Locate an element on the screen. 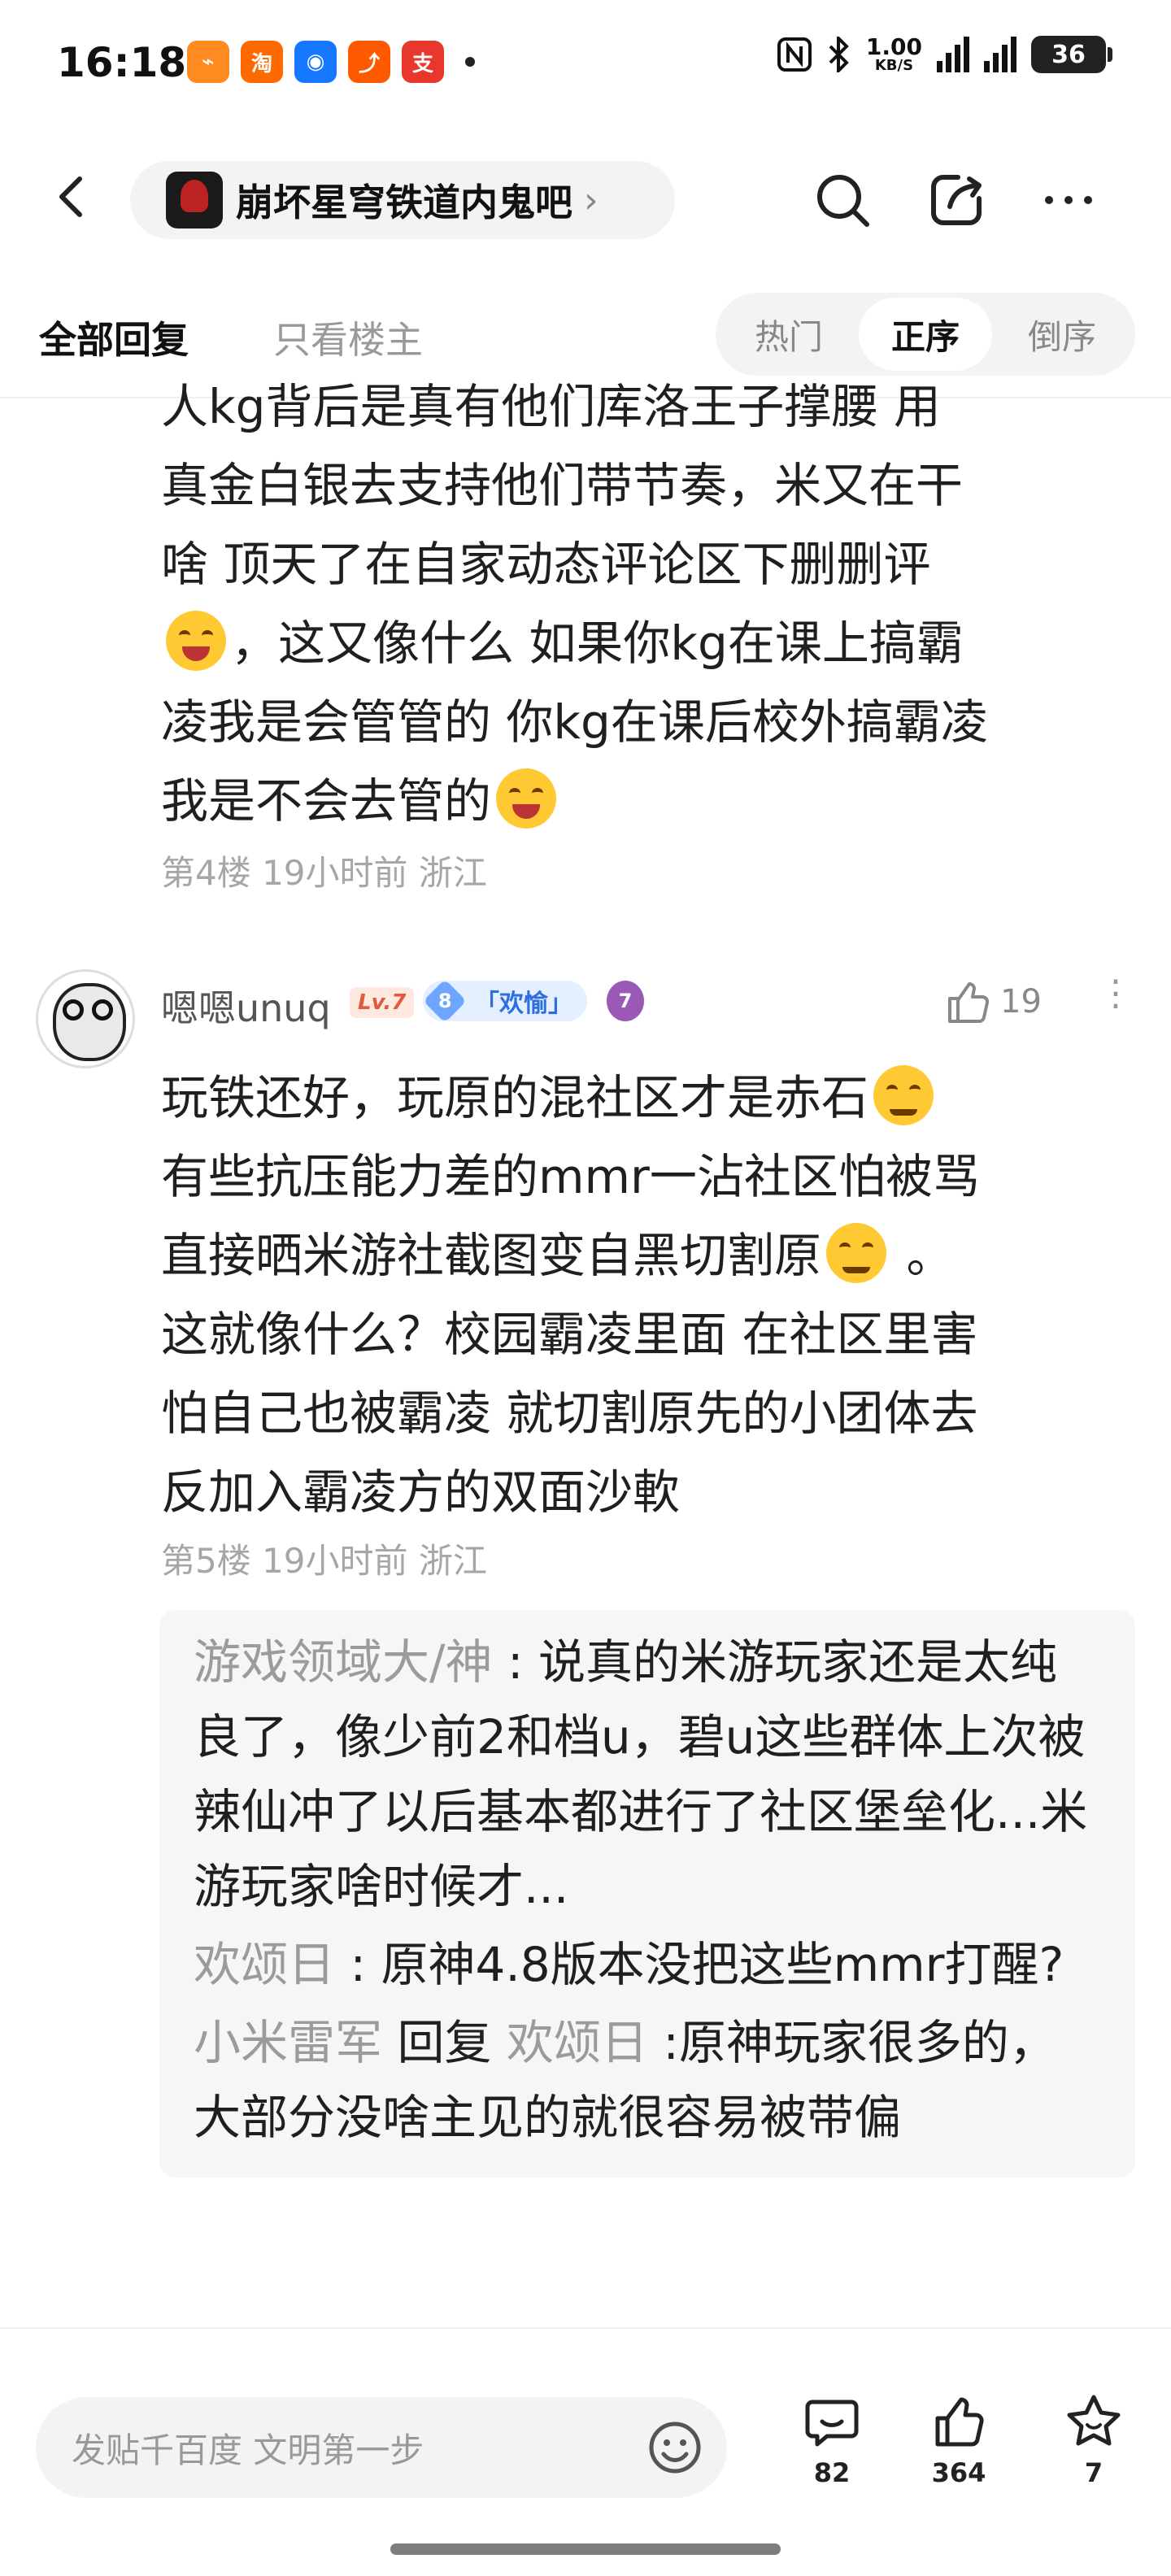 This screenshot has width=1171, height=2576. sort-ascending: 正序 is located at coordinates (925, 335).